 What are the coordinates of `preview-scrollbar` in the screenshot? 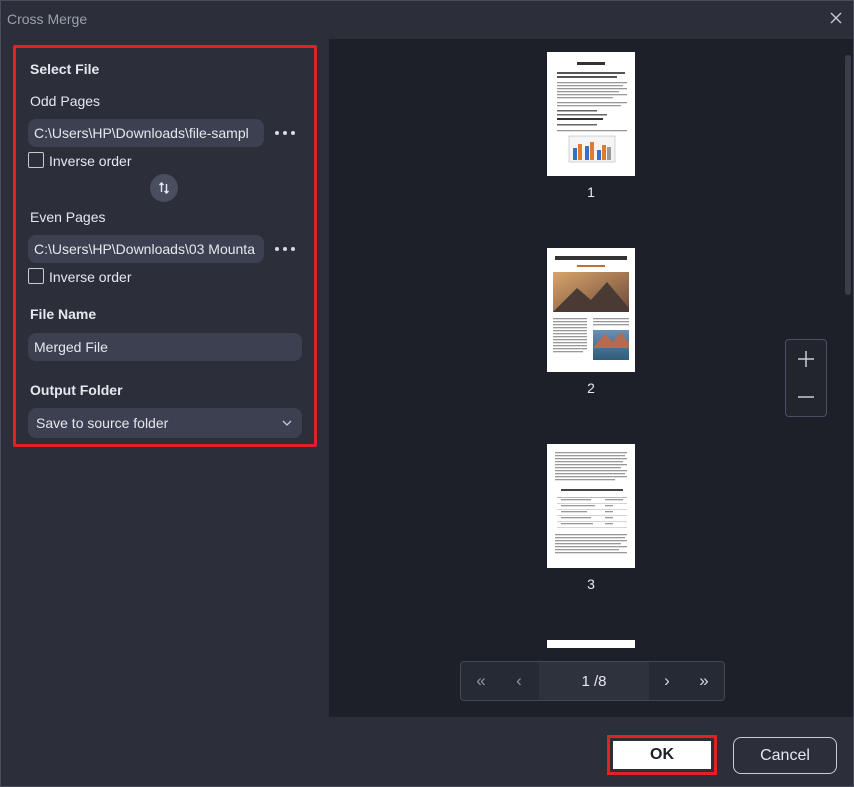 It's located at (848, 175).